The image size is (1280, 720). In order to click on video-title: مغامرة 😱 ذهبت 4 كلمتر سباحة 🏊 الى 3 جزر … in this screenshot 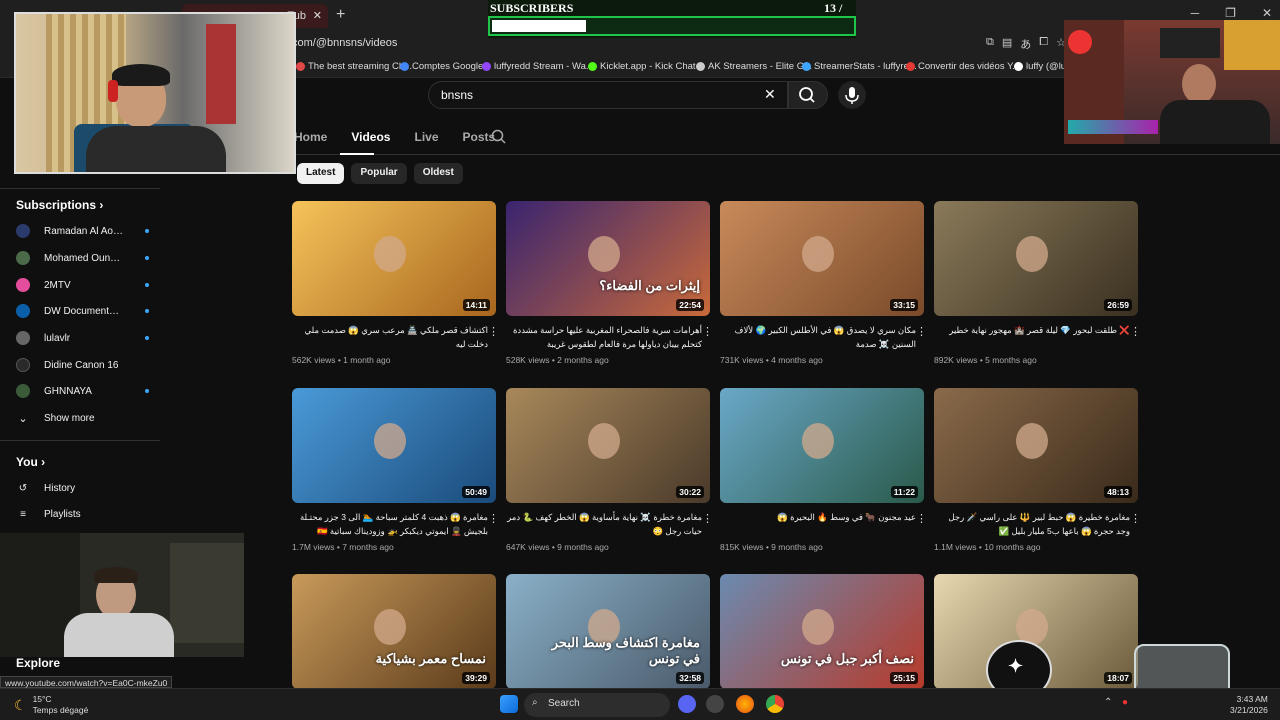, I will do `click(390, 524)`.